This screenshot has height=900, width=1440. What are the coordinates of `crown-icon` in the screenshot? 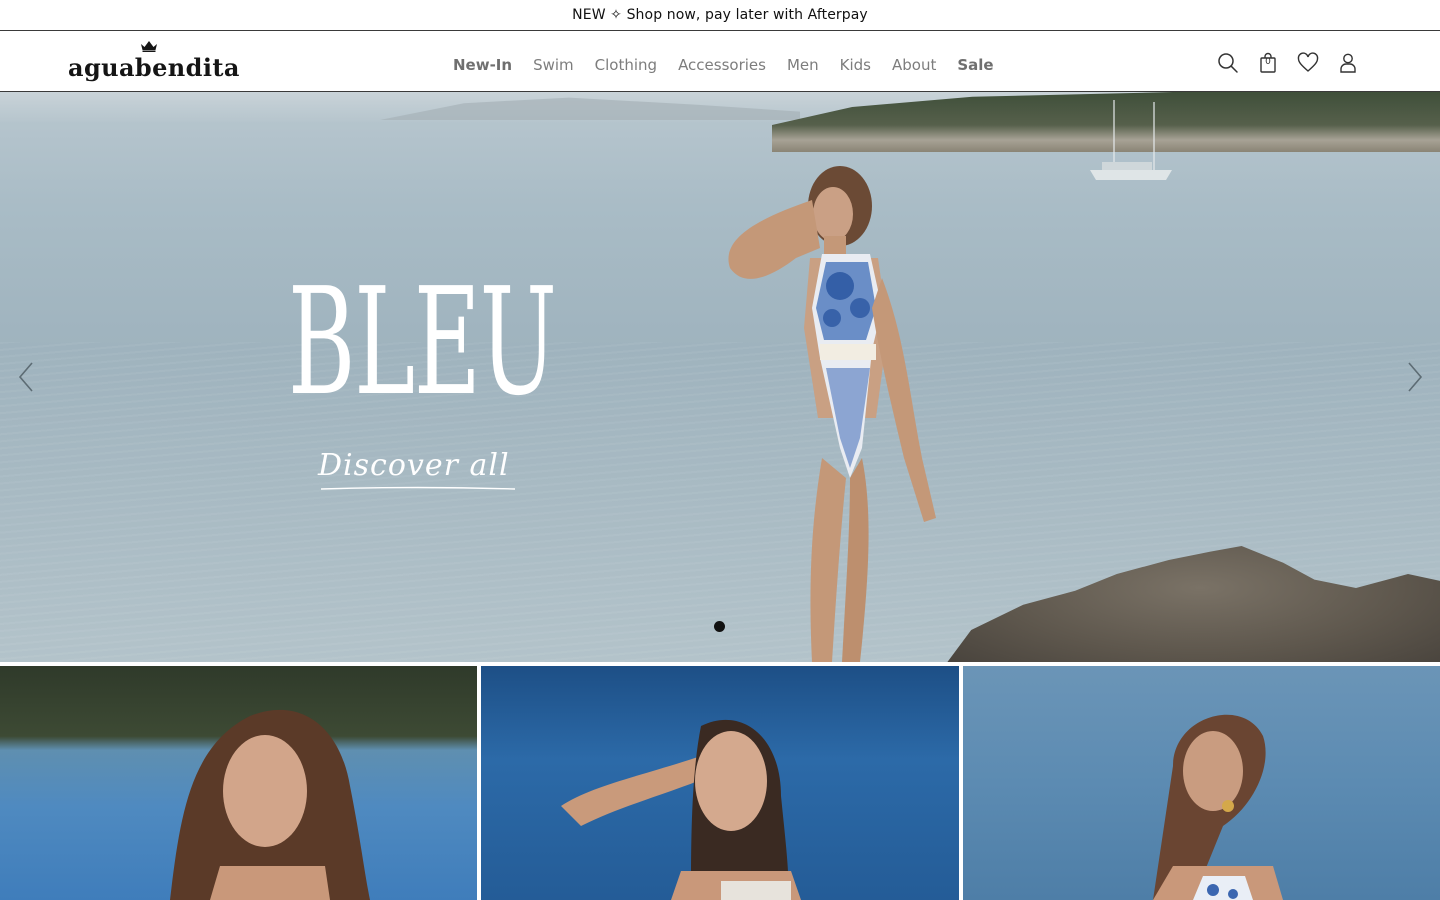 It's located at (149, 46).